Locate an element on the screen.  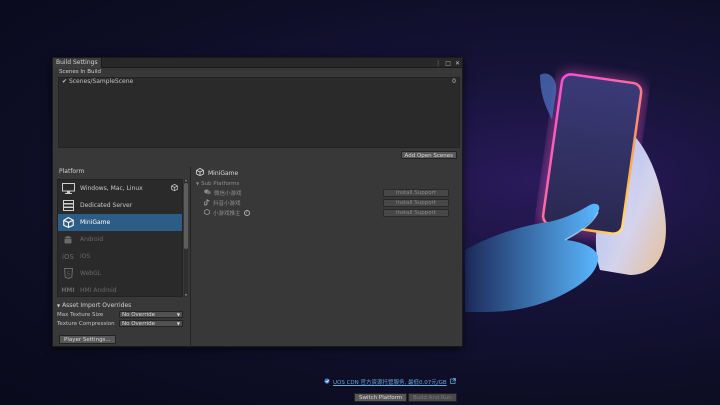
platform-details-header: MiniGame is located at coordinates (327, 173).